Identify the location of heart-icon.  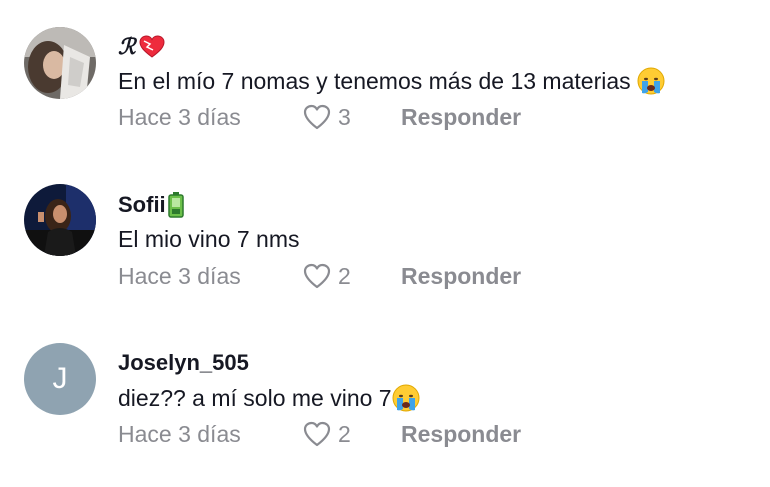
(152, 47).